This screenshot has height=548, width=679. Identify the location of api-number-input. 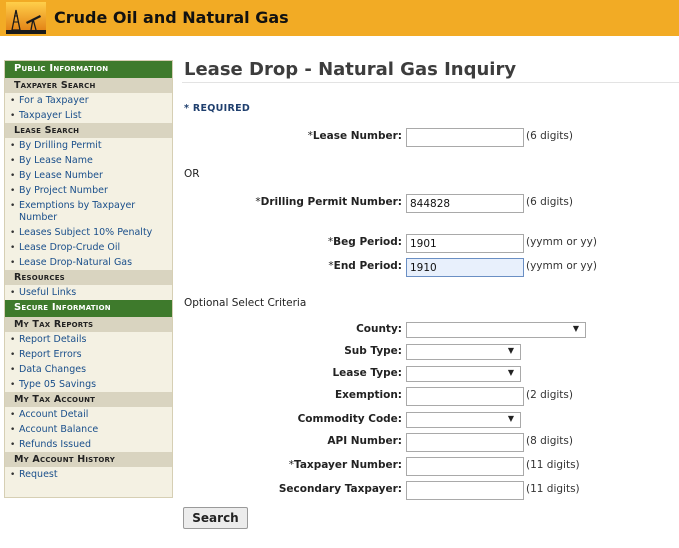
(465, 442).